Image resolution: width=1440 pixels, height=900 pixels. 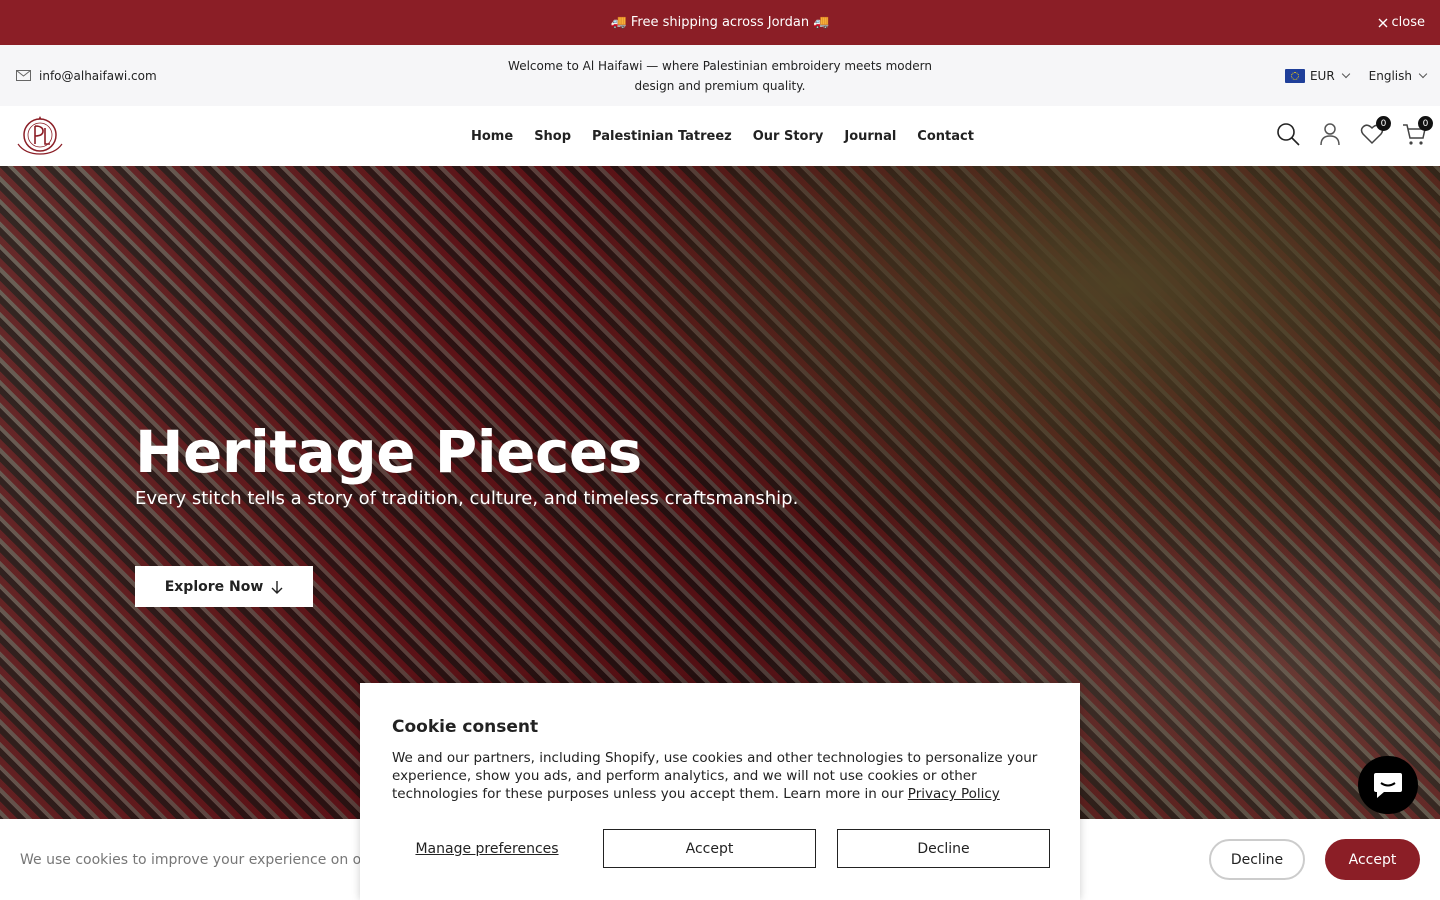 What do you see at coordinates (1294, 75) in the screenshot?
I see `eu-flag-icon` at bounding box center [1294, 75].